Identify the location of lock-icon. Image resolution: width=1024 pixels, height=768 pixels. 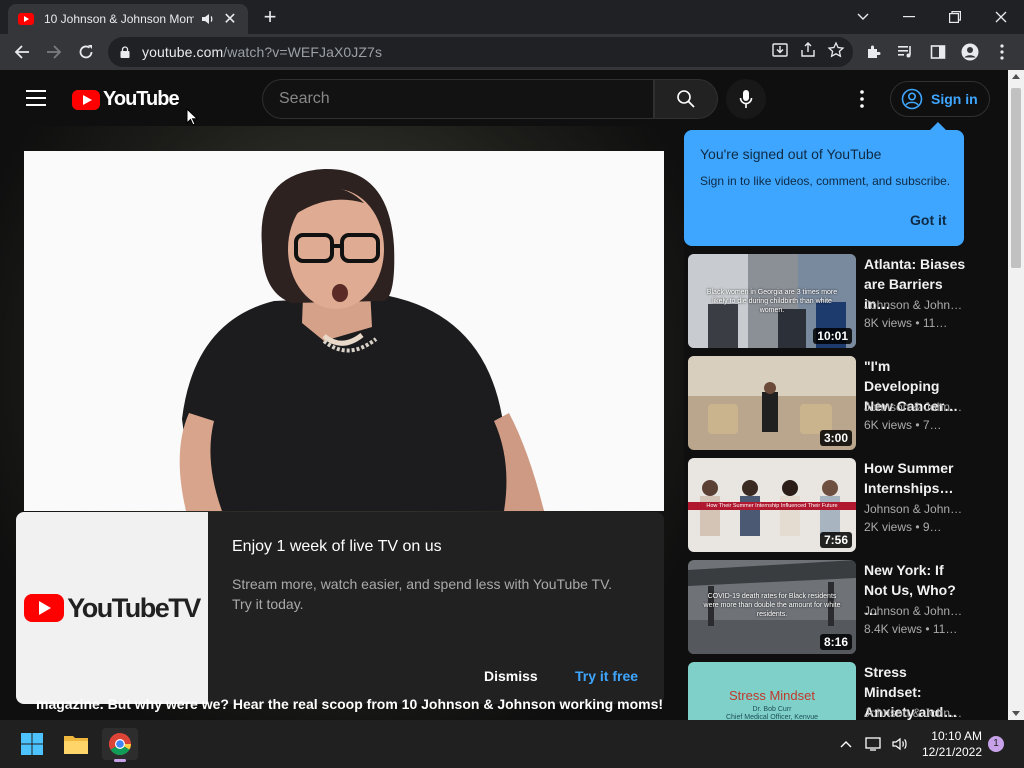
(125, 52).